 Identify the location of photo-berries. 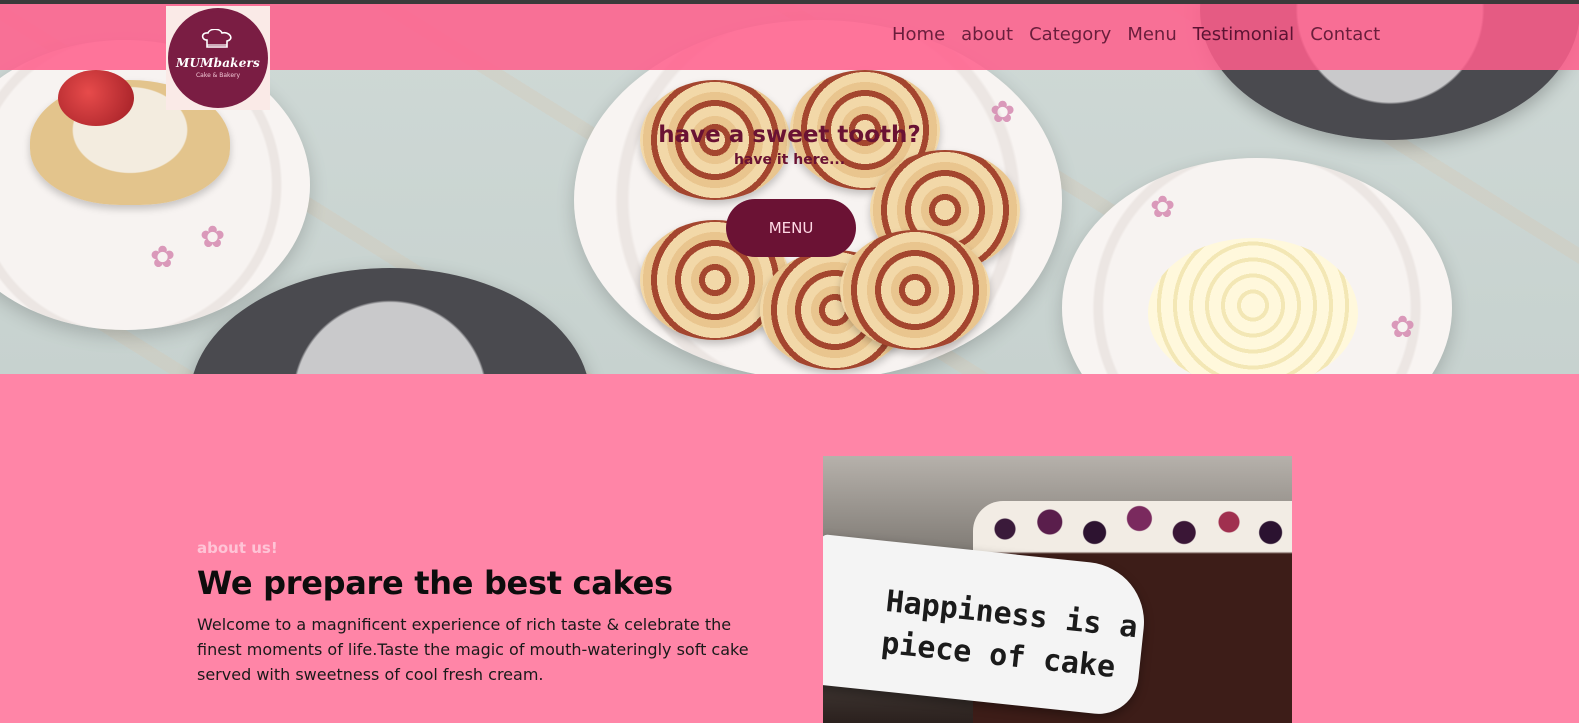
(1132, 529).